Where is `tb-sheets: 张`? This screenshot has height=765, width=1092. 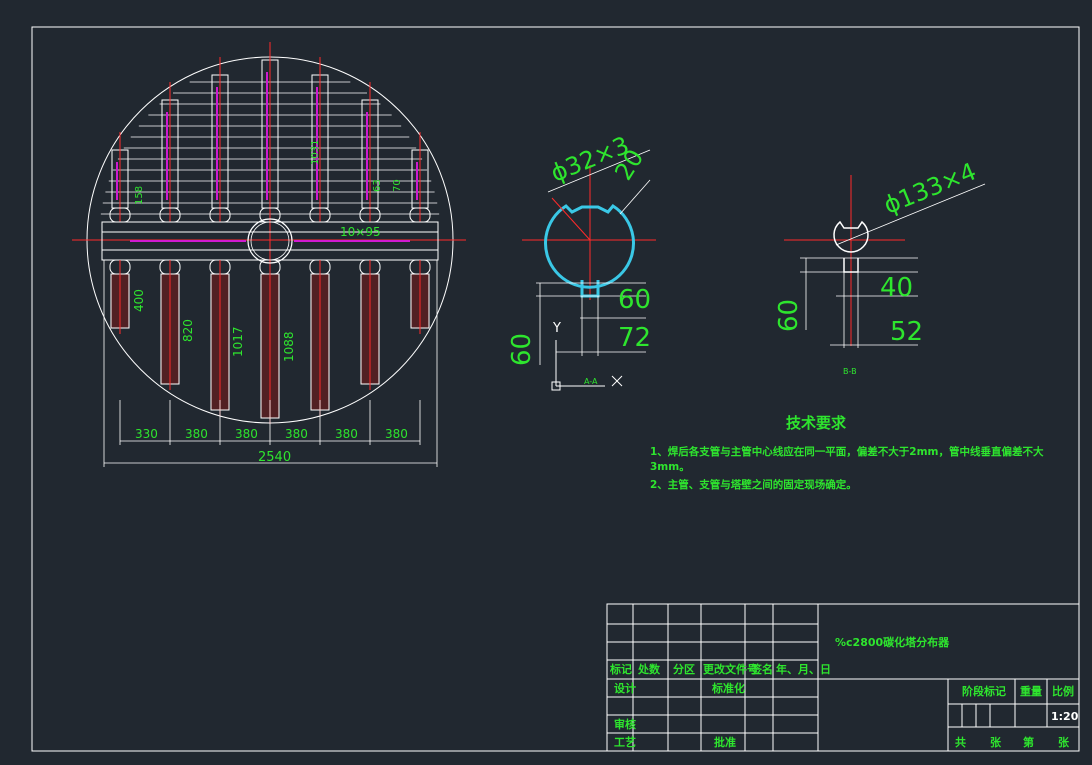 tb-sheets: 张 is located at coordinates (996, 742).